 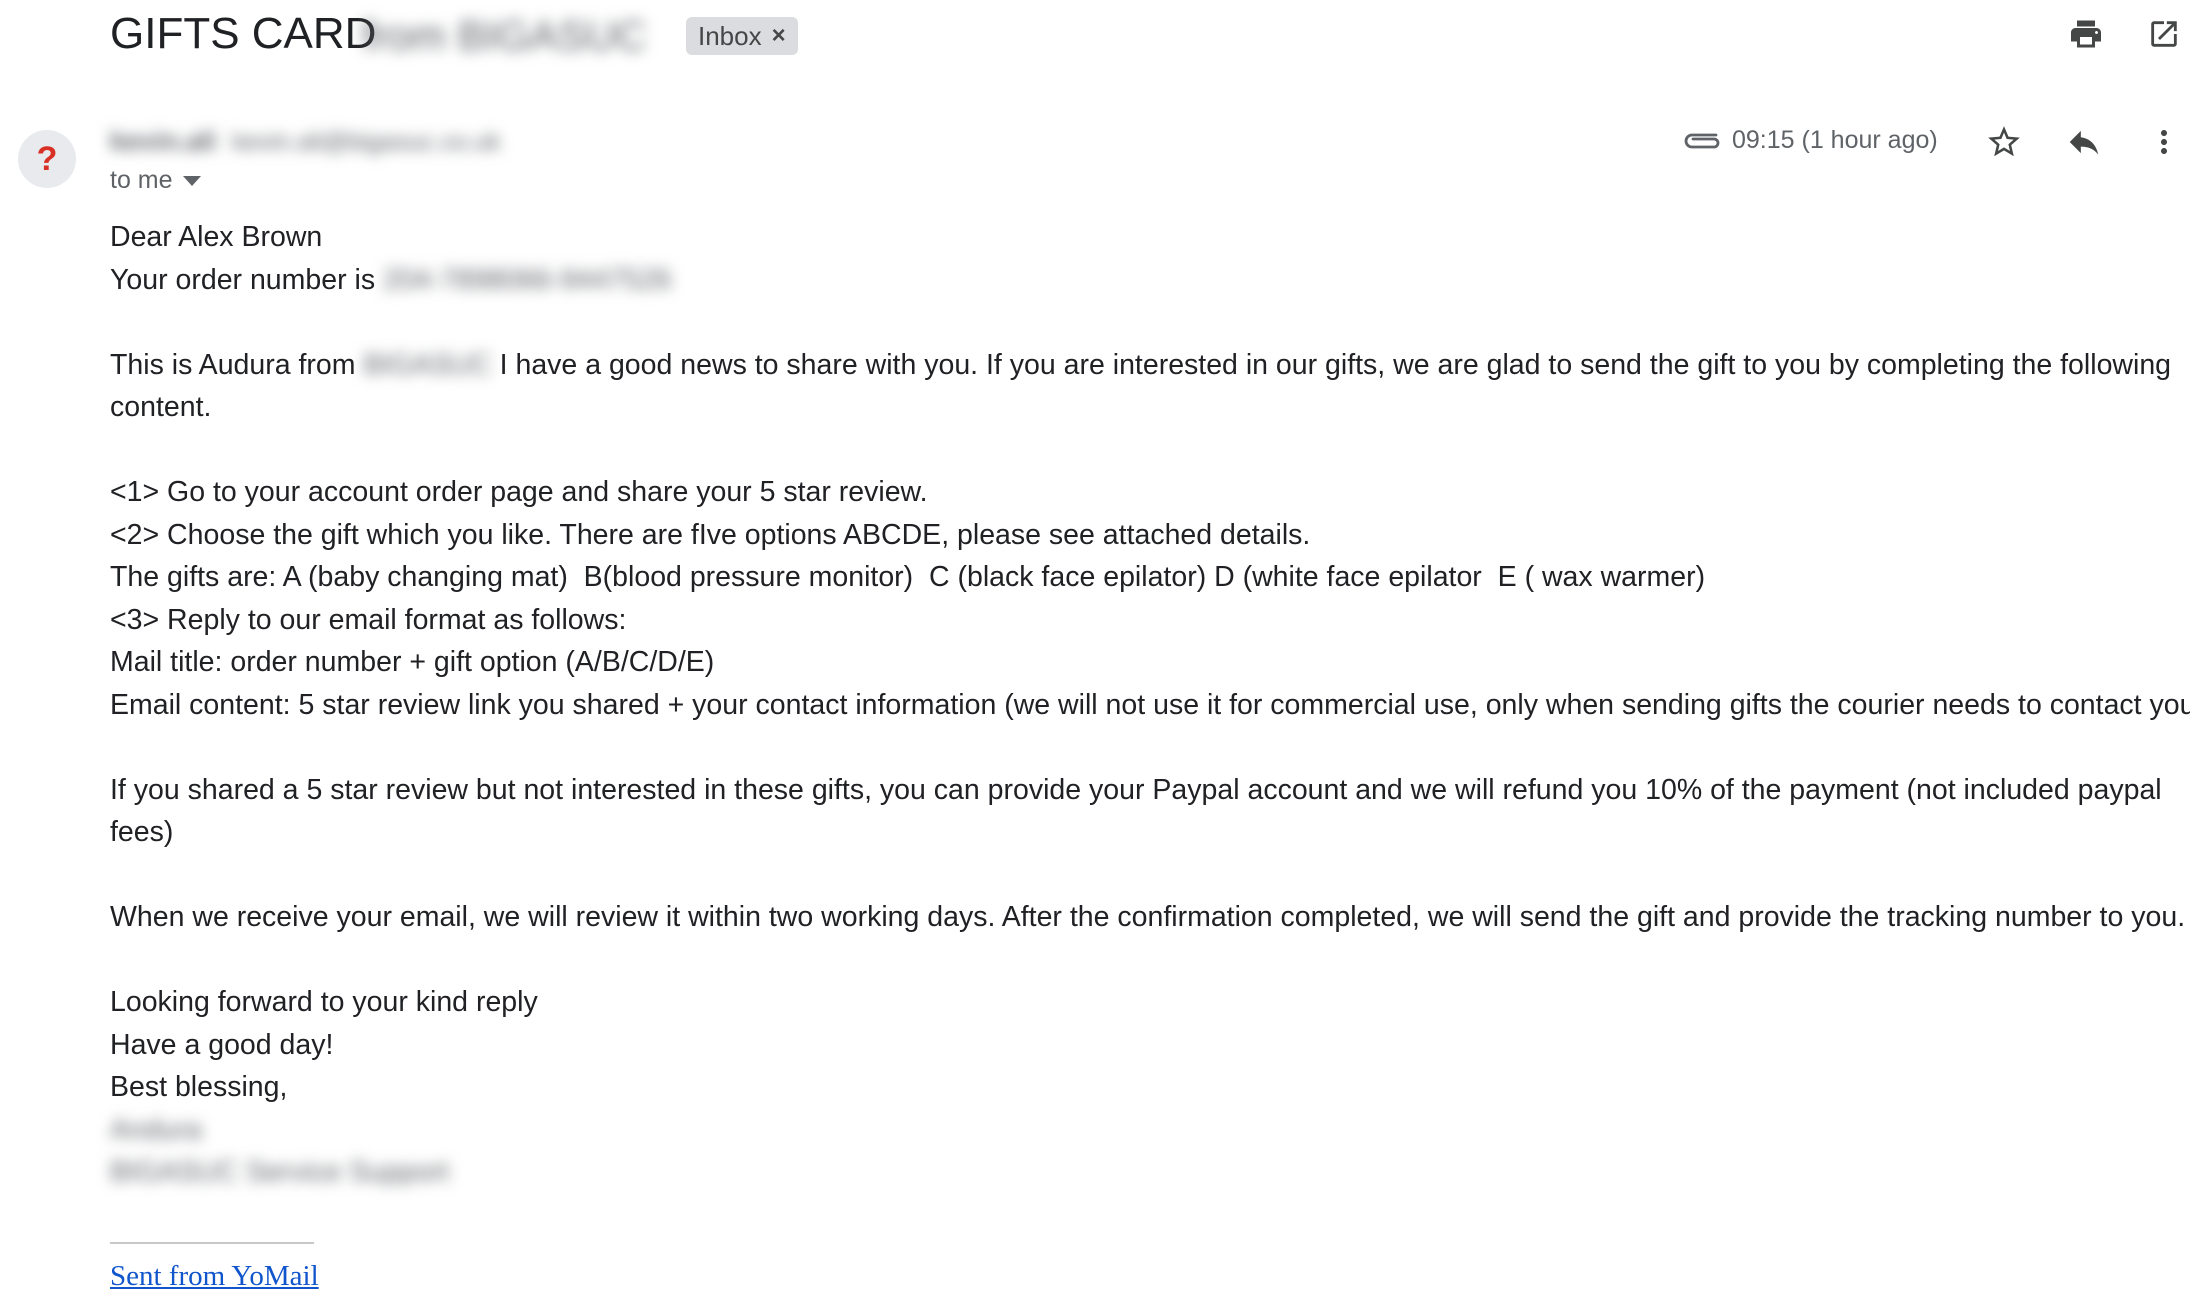 What do you see at coordinates (2164, 34) in the screenshot?
I see `open-in-new-window-icon` at bounding box center [2164, 34].